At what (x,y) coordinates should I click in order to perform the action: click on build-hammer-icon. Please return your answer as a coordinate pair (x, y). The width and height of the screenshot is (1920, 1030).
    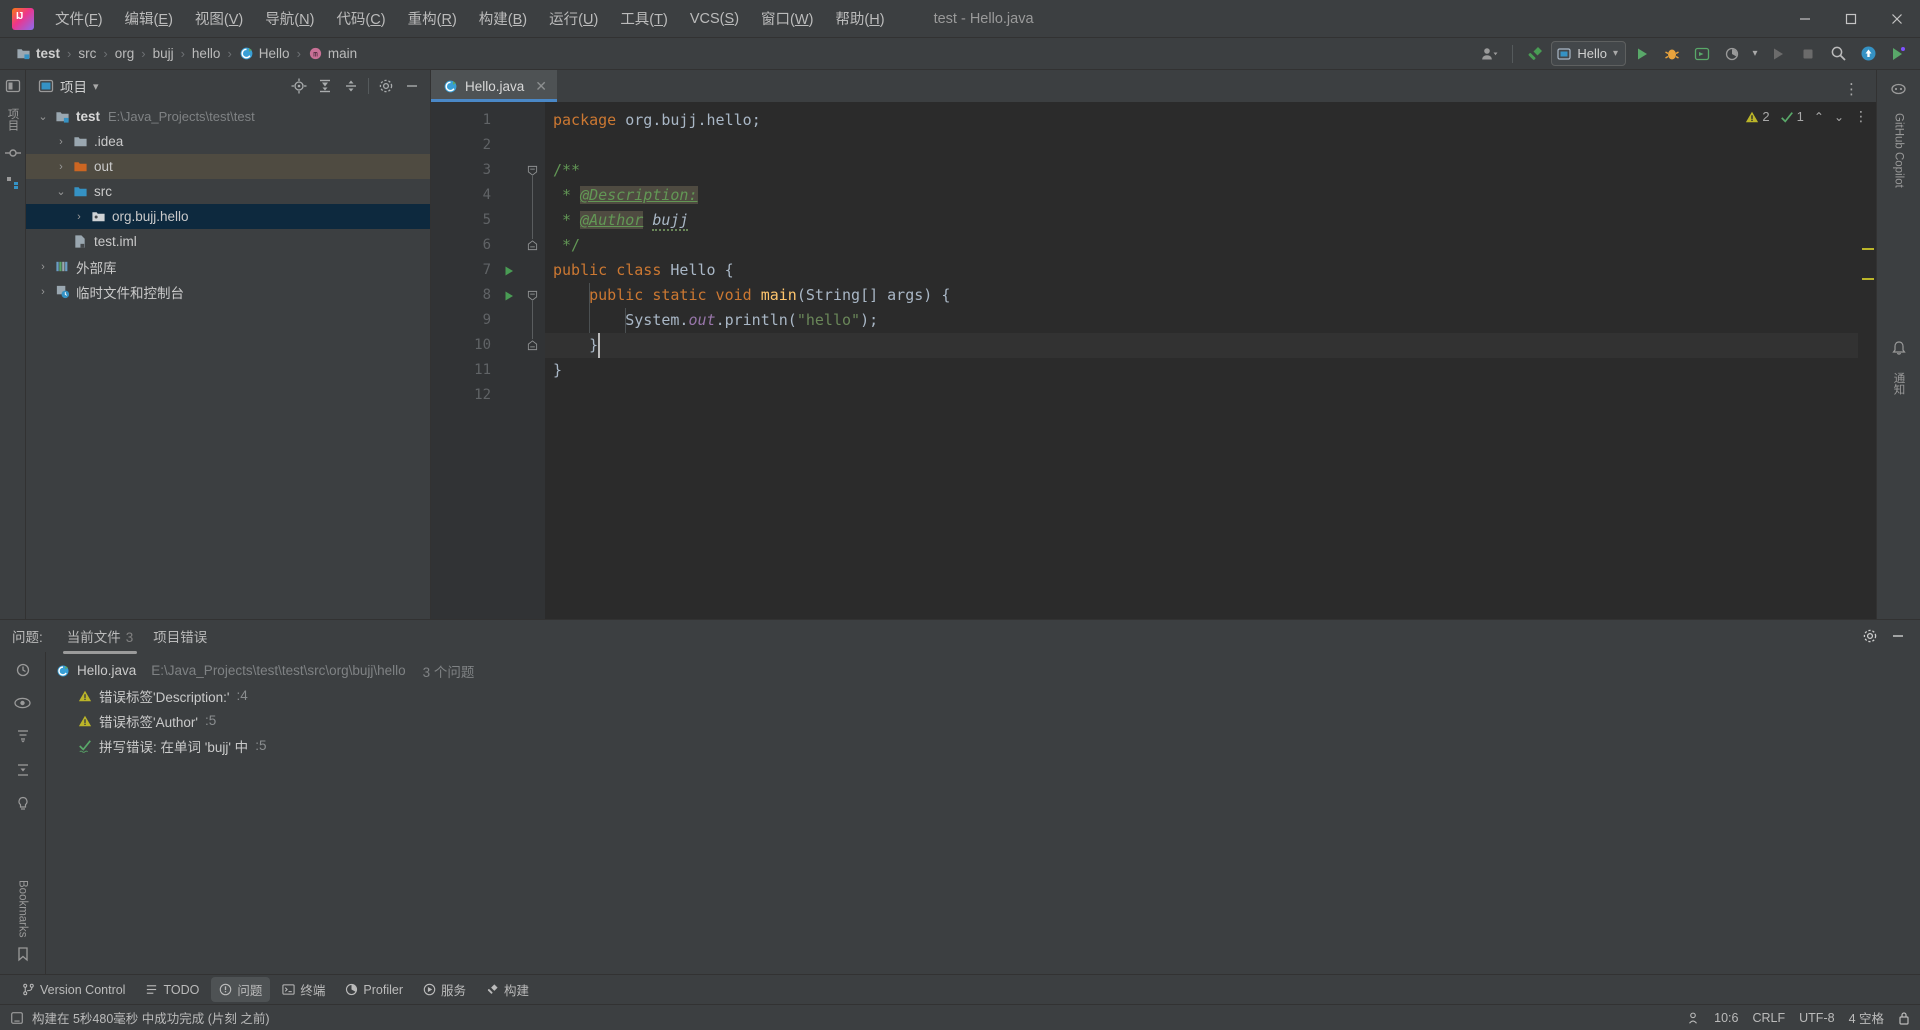
    Looking at the image, I should click on (1535, 54).